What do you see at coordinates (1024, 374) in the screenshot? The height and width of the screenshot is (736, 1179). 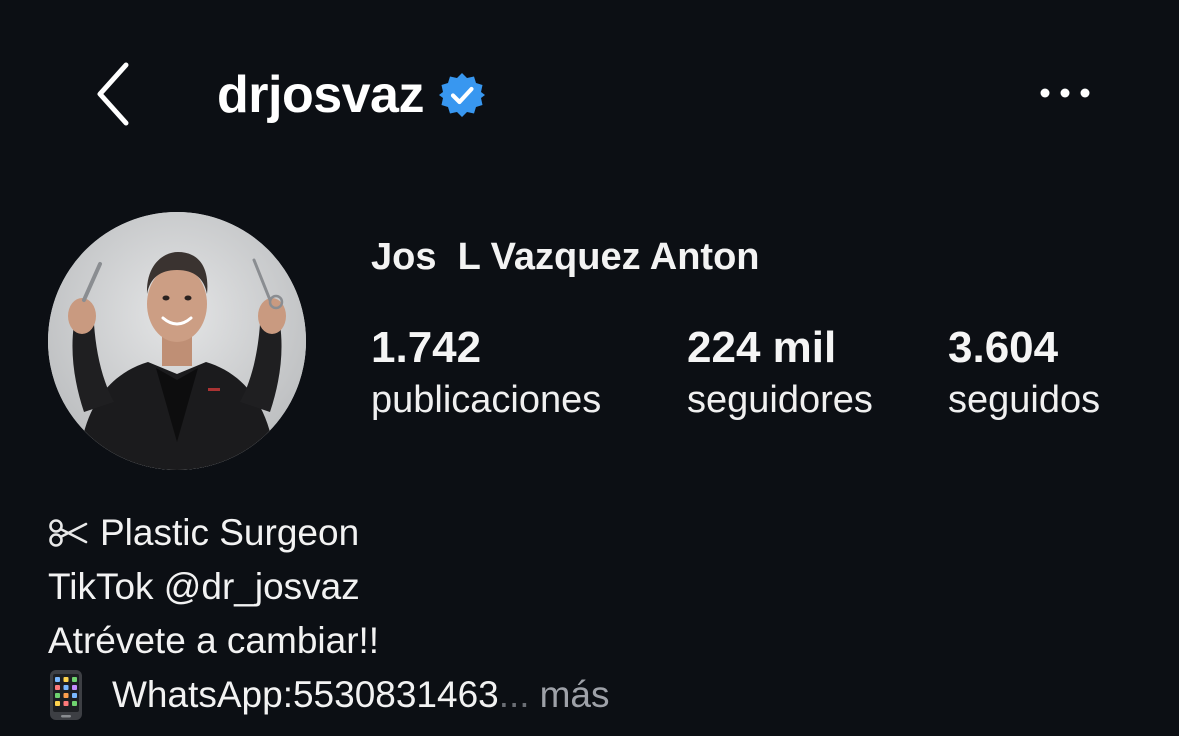 I see `stat-following: 3.604 seguidos` at bounding box center [1024, 374].